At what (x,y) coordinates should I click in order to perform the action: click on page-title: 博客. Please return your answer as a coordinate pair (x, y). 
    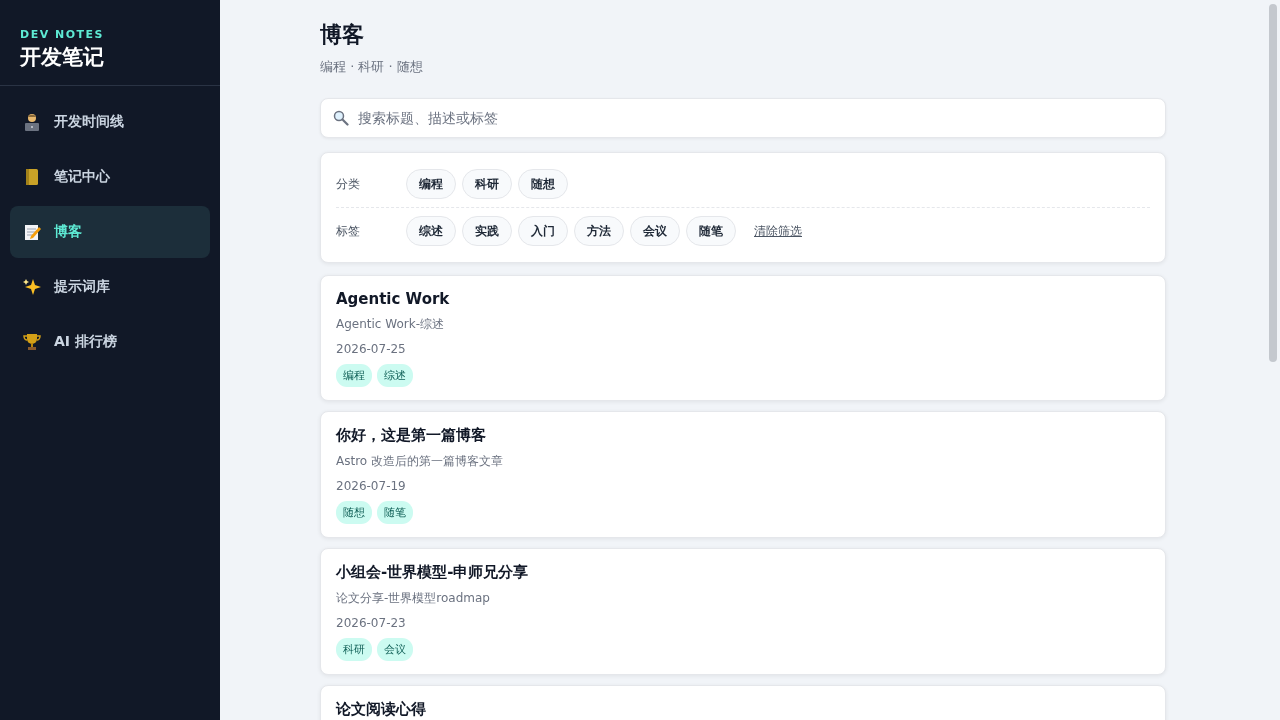
    Looking at the image, I should click on (342, 35).